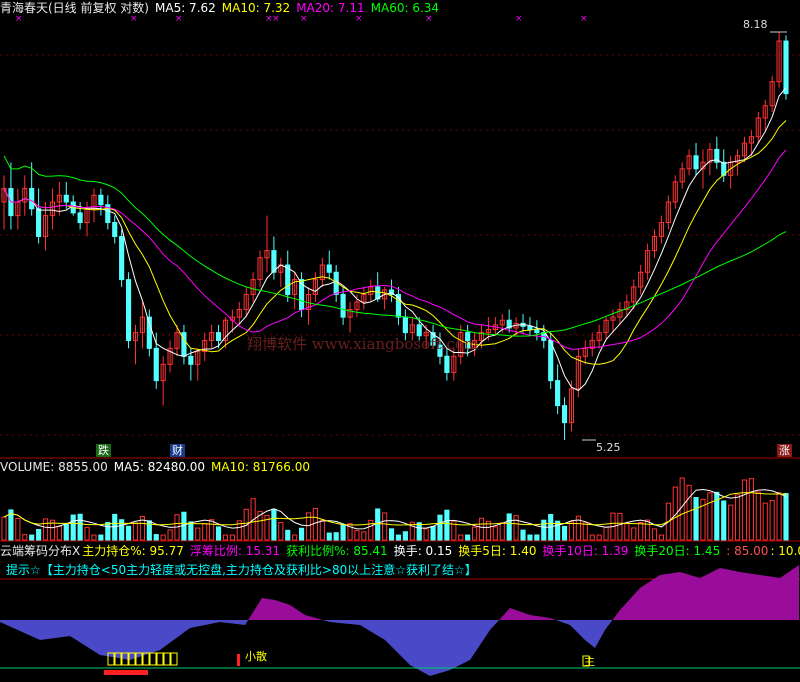 Image resolution: width=800 pixels, height=682 pixels. What do you see at coordinates (677, 551) in the screenshot?
I see `turnover-20d: 换手20日: 1.45` at bounding box center [677, 551].